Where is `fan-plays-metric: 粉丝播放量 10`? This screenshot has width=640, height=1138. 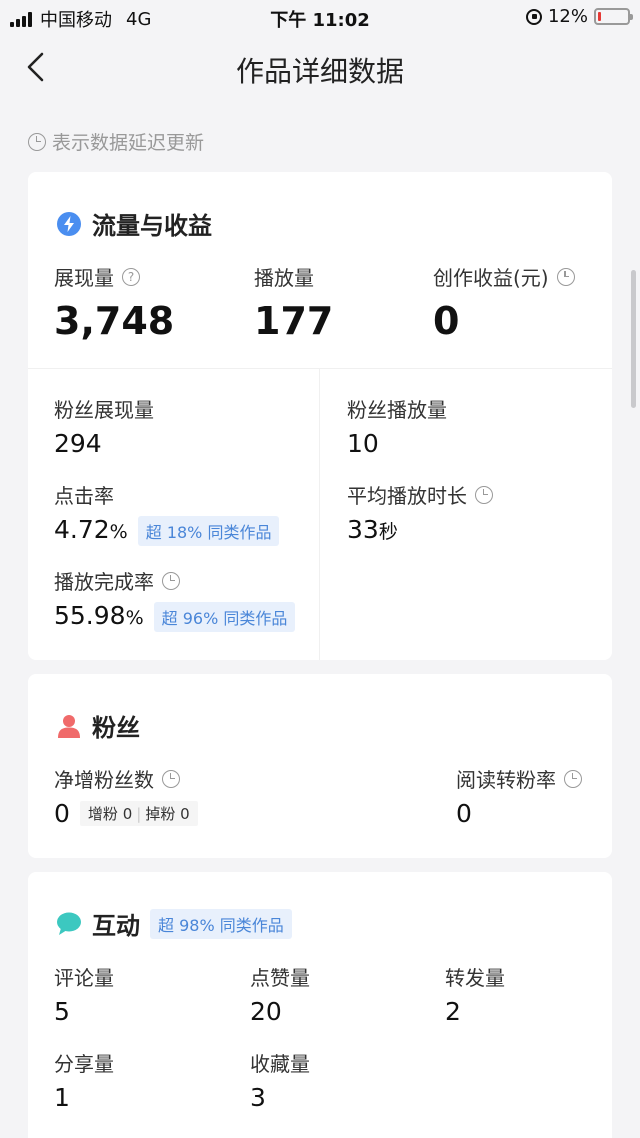 fan-plays-metric: 粉丝播放量 10 is located at coordinates (397, 426).